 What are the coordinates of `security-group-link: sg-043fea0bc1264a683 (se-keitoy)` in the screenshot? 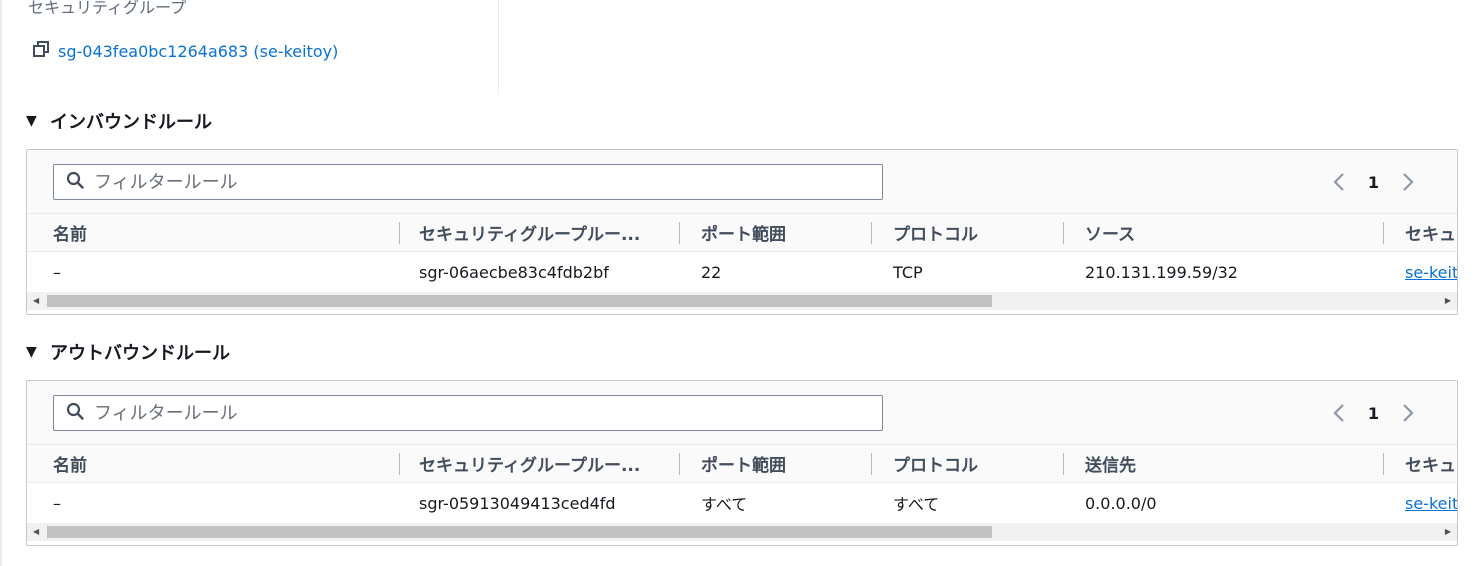 It's located at (185, 51).